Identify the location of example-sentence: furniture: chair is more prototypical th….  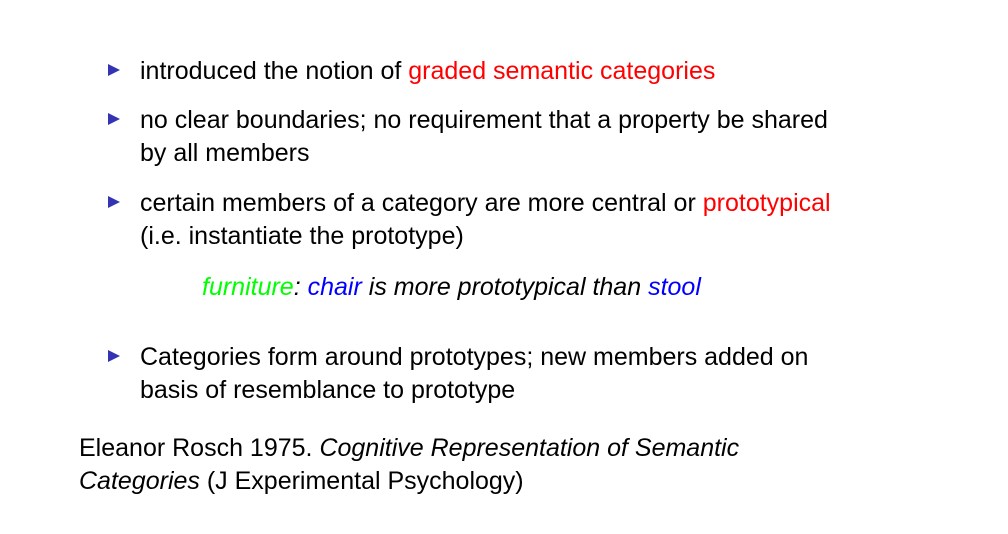
(451, 287).